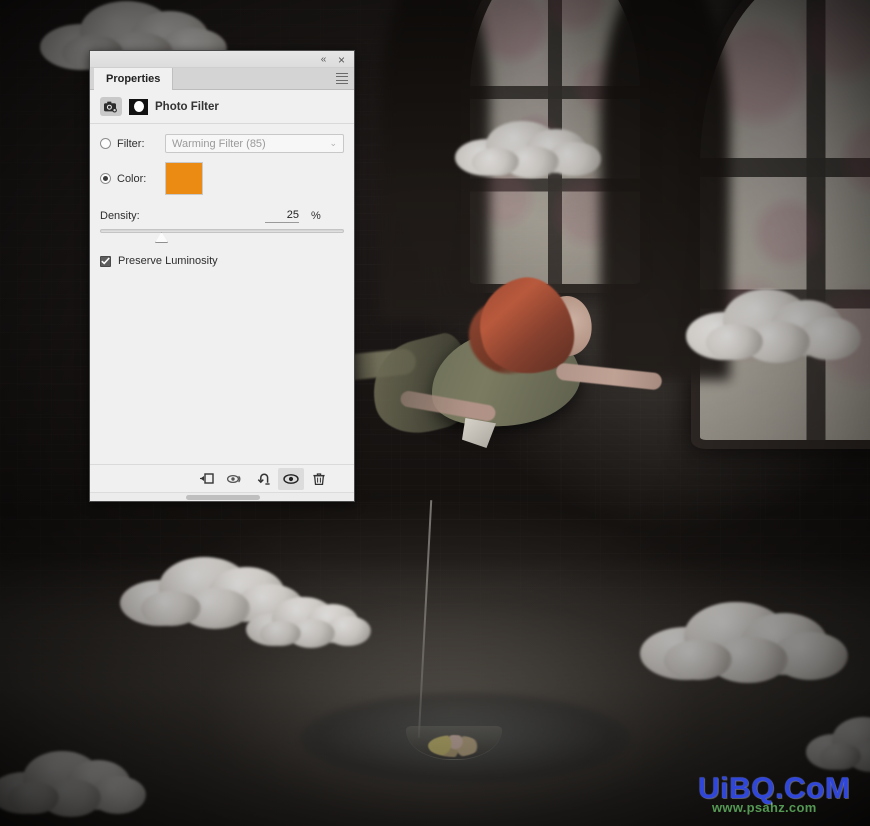  What do you see at coordinates (319, 479) in the screenshot?
I see `delete-icon` at bounding box center [319, 479].